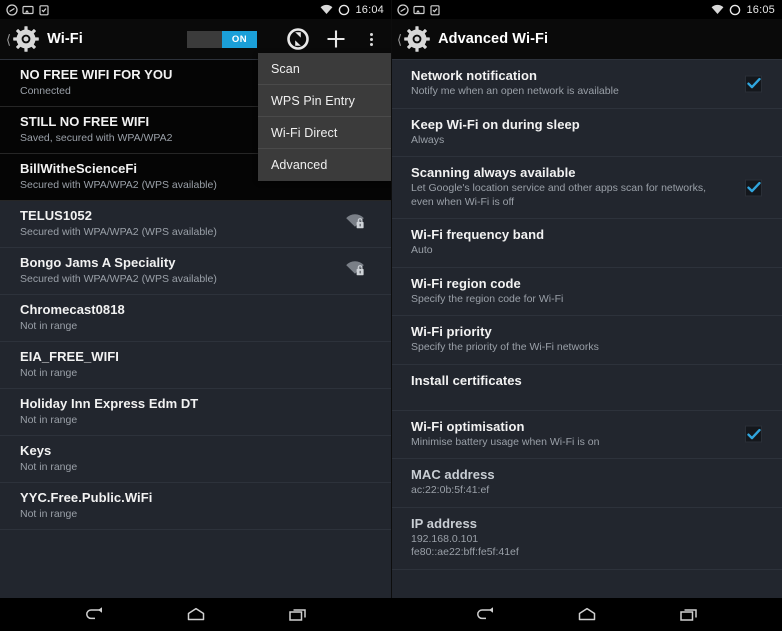 Image resolution: width=782 pixels, height=631 pixels. Describe the element at coordinates (195, 412) in the screenshot. I see `wifi-network-row: Holiday Inn Express Edm DT Not in range` at that location.